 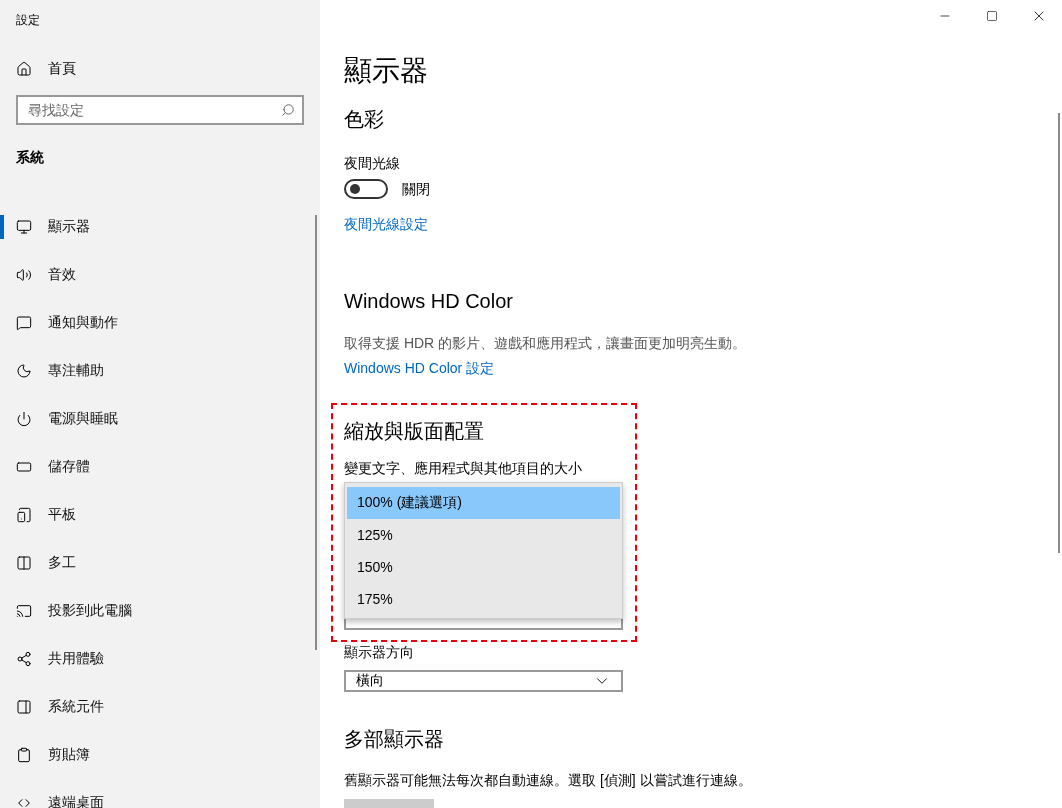 I want to click on cast-icon, so click(x=24, y=611).